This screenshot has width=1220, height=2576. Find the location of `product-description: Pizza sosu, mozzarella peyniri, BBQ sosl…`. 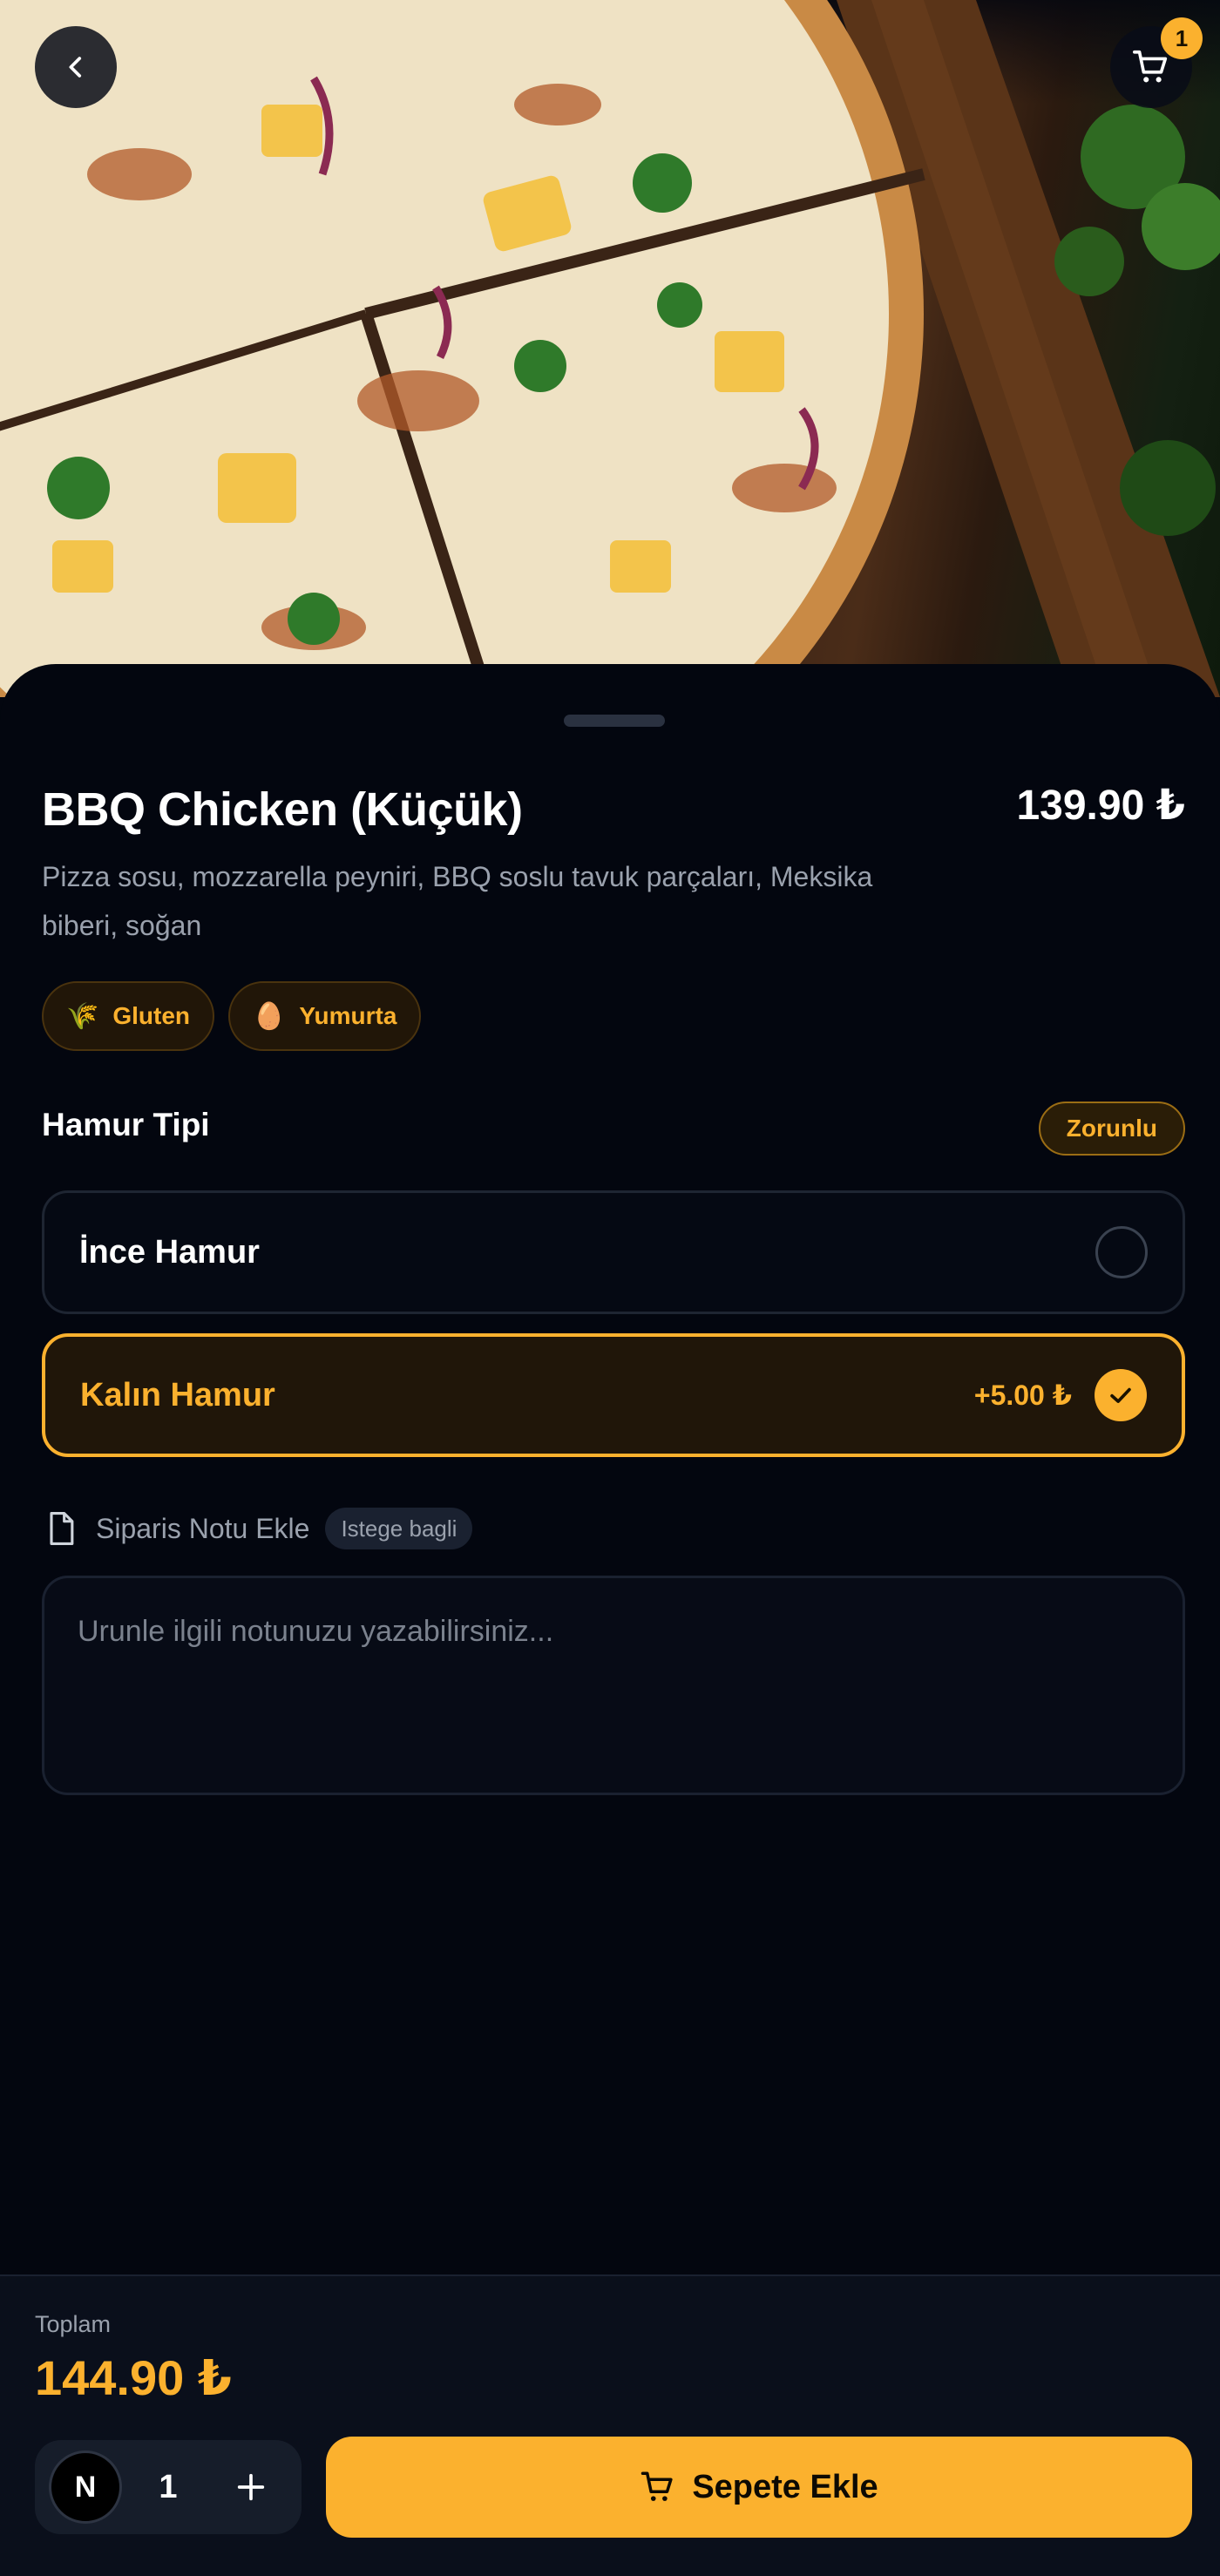

product-description: Pizza sosu, mozzarella peyniri, BBQ sosl… is located at coordinates (457, 901).